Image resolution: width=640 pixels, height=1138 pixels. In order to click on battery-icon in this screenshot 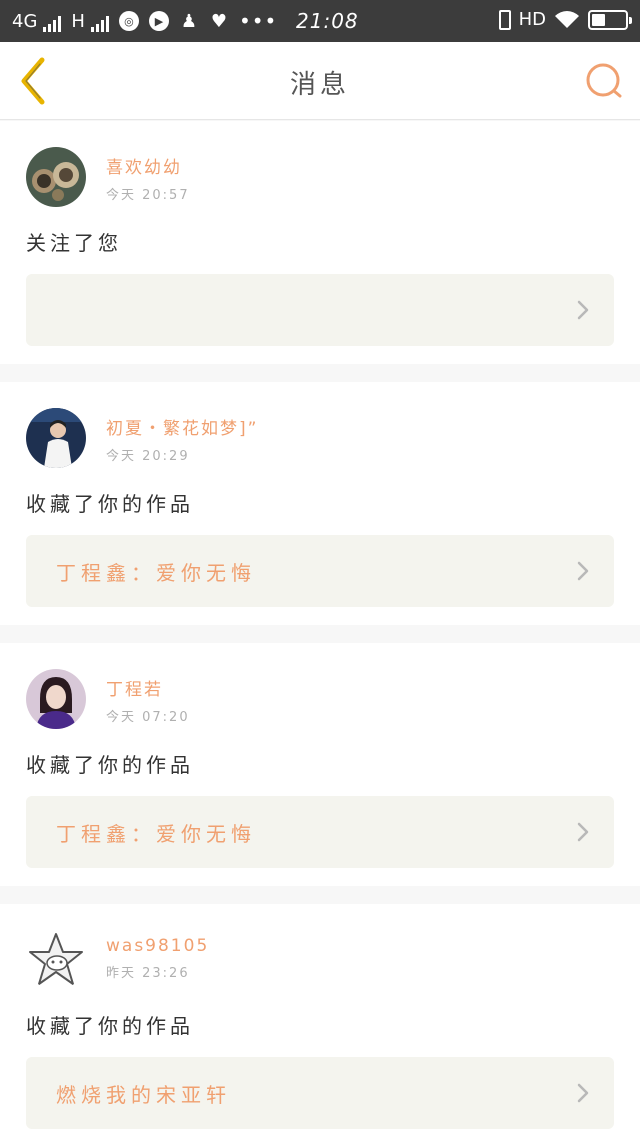, I will do `click(610, 19)`.